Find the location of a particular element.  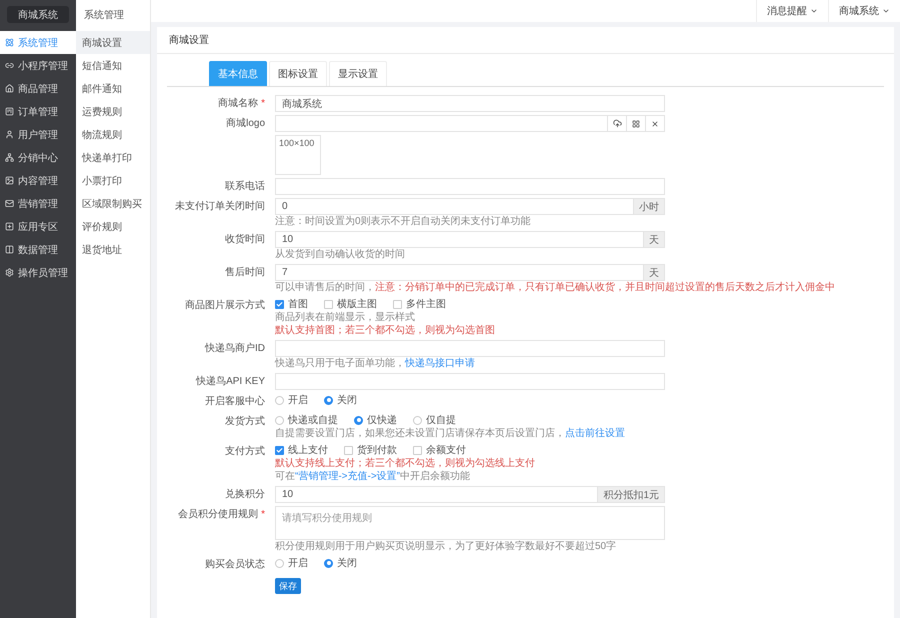

help-text: 注意：时间设置为0则表示不开启自动关闭未支付订单功能 is located at coordinates (403, 222).